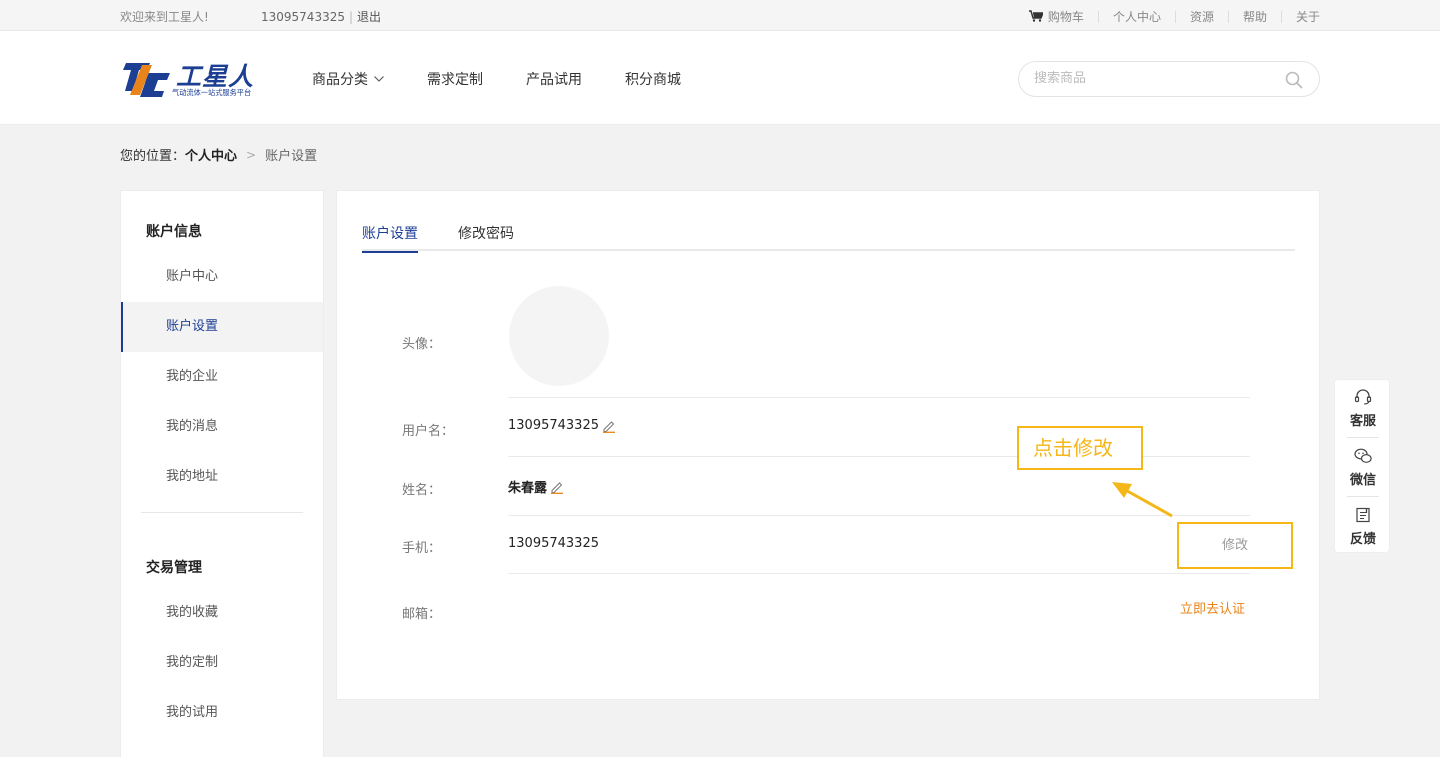 Image resolution: width=1440 pixels, height=757 pixels. I want to click on main-header: 工星人 气动流体一站式服务平台 商品分类 需求定制 产品试用 积分商城, so click(720, 78).